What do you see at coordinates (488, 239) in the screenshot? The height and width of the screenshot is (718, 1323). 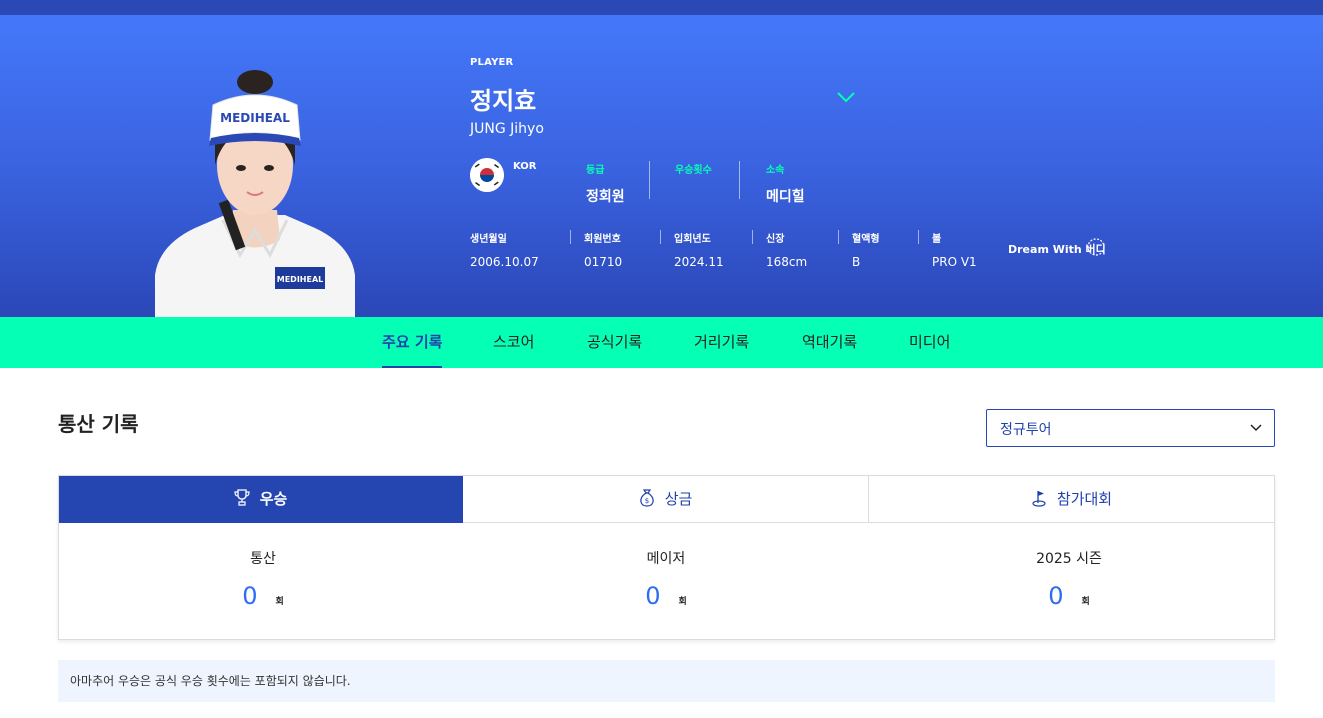 I see `meta-key: 생년월일` at bounding box center [488, 239].